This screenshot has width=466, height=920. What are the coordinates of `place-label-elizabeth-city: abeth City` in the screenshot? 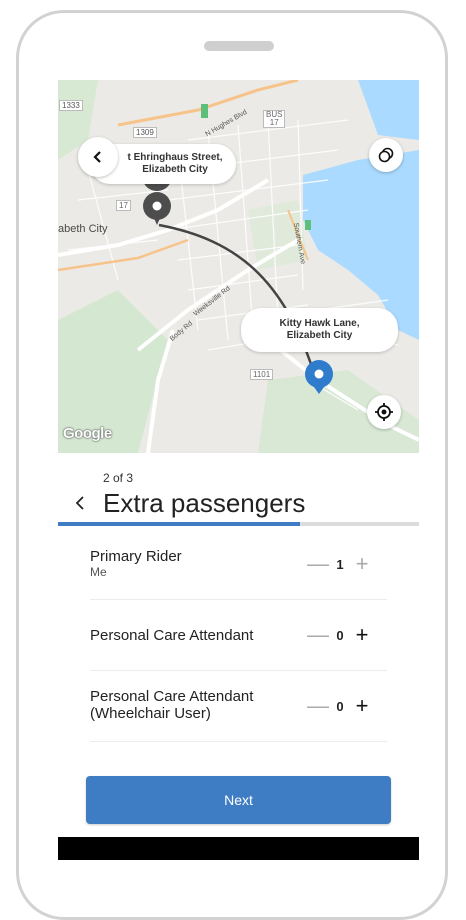 It's located at (83, 229).